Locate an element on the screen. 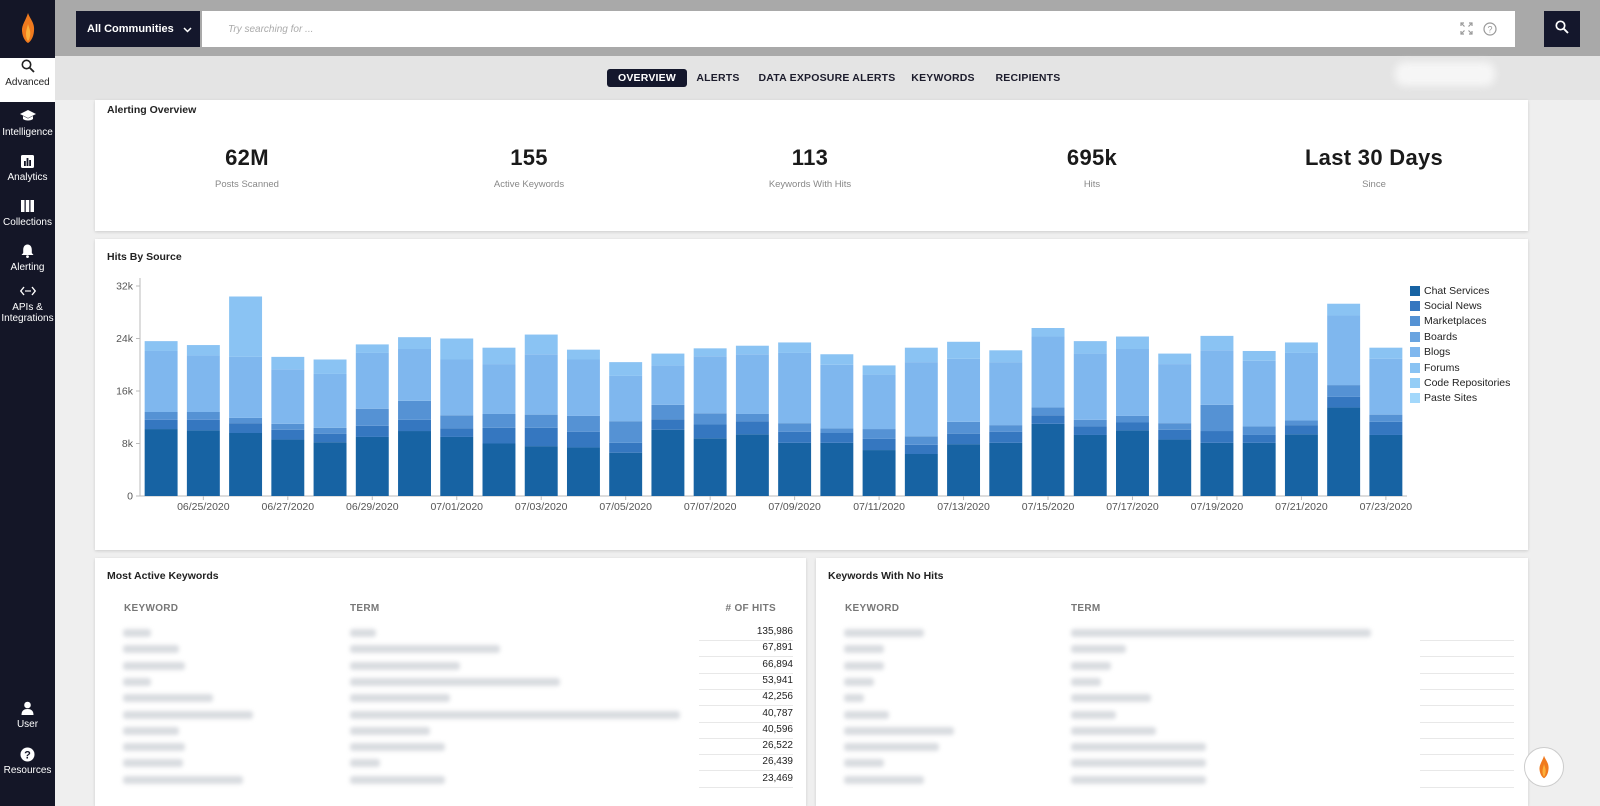 This screenshot has height=806, width=1600. table-row: 26,522 is located at coordinates (450, 747).